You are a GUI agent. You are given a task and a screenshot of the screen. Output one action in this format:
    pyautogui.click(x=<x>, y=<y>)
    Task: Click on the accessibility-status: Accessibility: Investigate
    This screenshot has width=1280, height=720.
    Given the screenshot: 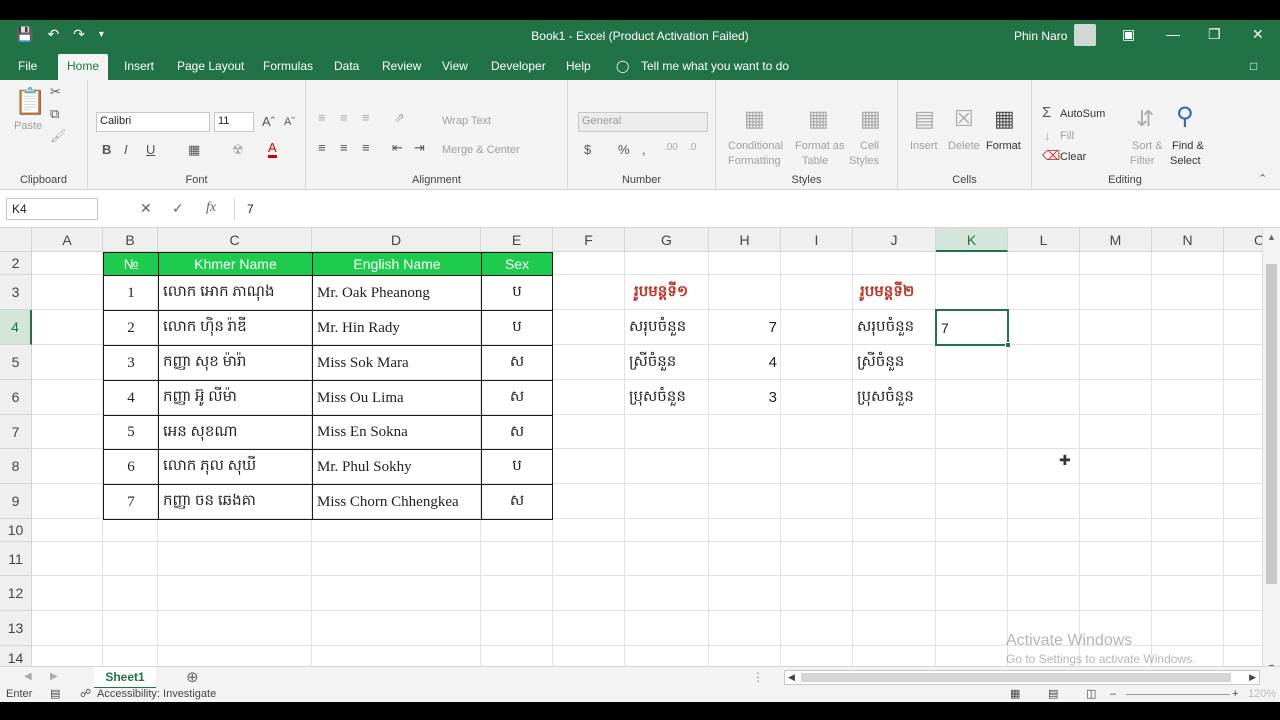 What is the action you would take?
    pyautogui.click(x=156, y=694)
    